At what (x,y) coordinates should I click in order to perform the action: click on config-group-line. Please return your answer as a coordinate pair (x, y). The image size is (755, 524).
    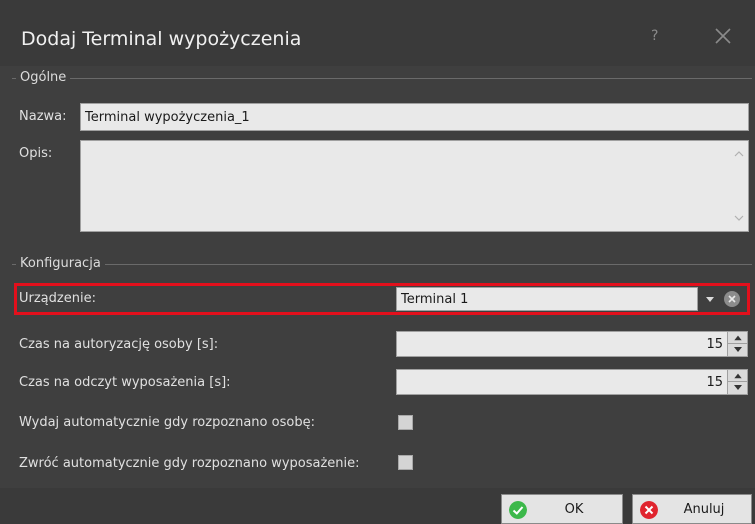
    Looking at the image, I should click on (382, 264).